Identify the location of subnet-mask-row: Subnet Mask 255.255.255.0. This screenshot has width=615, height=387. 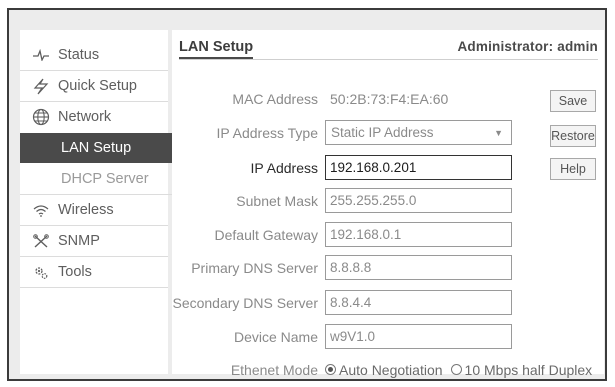
(342, 200).